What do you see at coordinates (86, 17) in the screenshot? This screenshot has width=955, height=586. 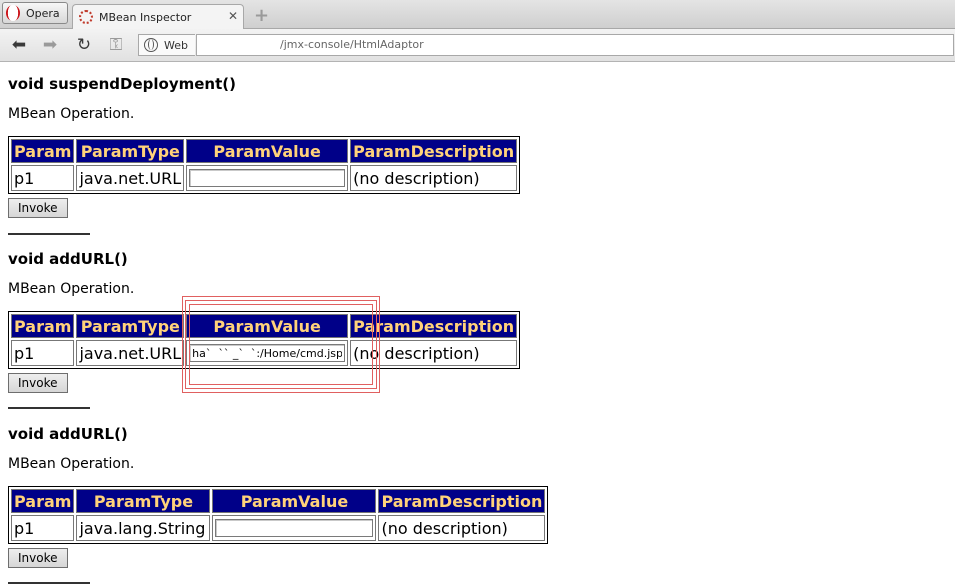 I see `loading-spinner-icon` at bounding box center [86, 17].